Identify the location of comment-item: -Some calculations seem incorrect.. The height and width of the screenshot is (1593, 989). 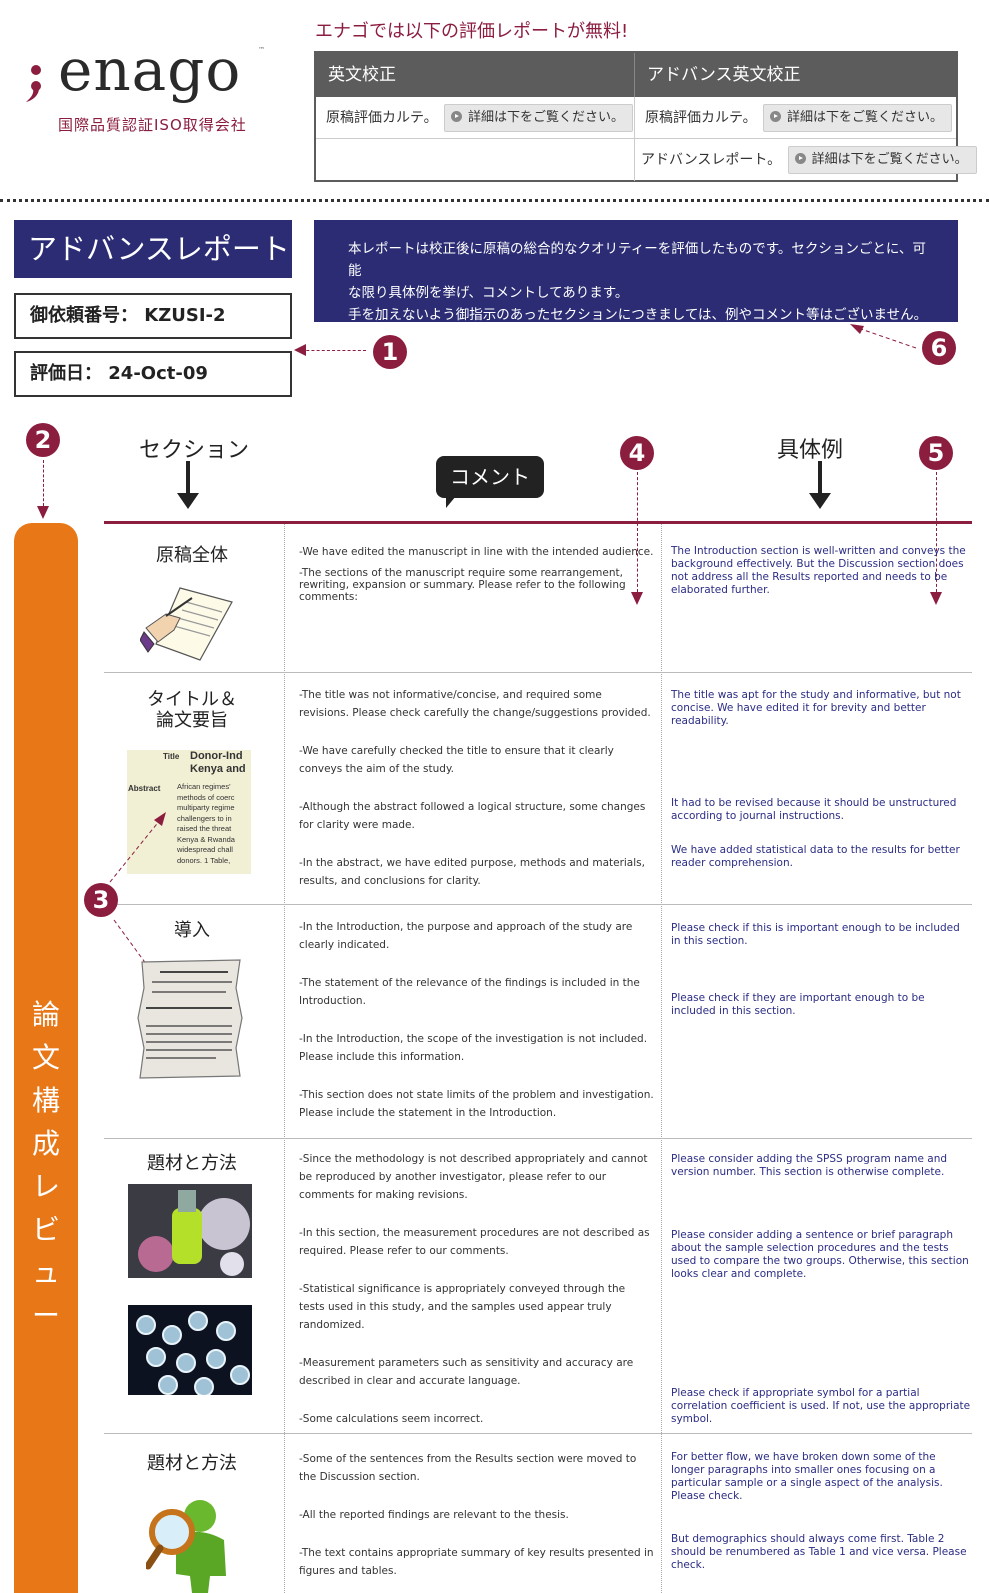
(391, 1419).